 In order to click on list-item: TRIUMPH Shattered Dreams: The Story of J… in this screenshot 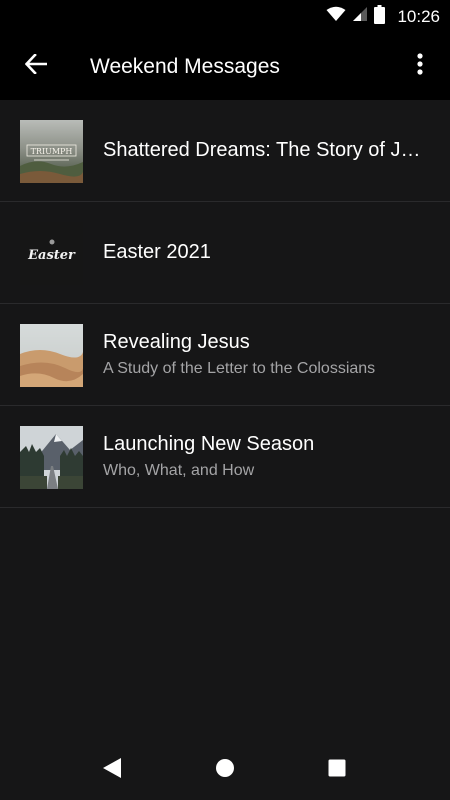, I will do `click(225, 151)`.